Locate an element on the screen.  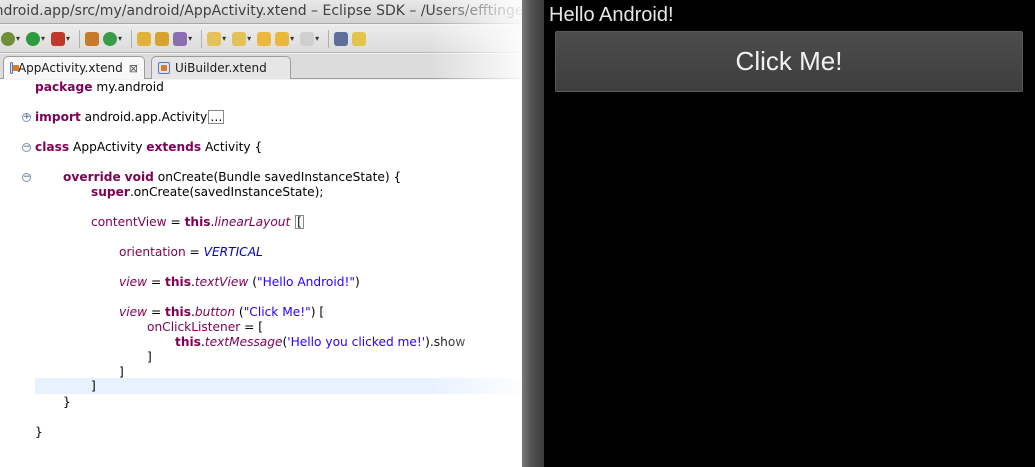
pilcrow-icon is located at coordinates (341, 38).